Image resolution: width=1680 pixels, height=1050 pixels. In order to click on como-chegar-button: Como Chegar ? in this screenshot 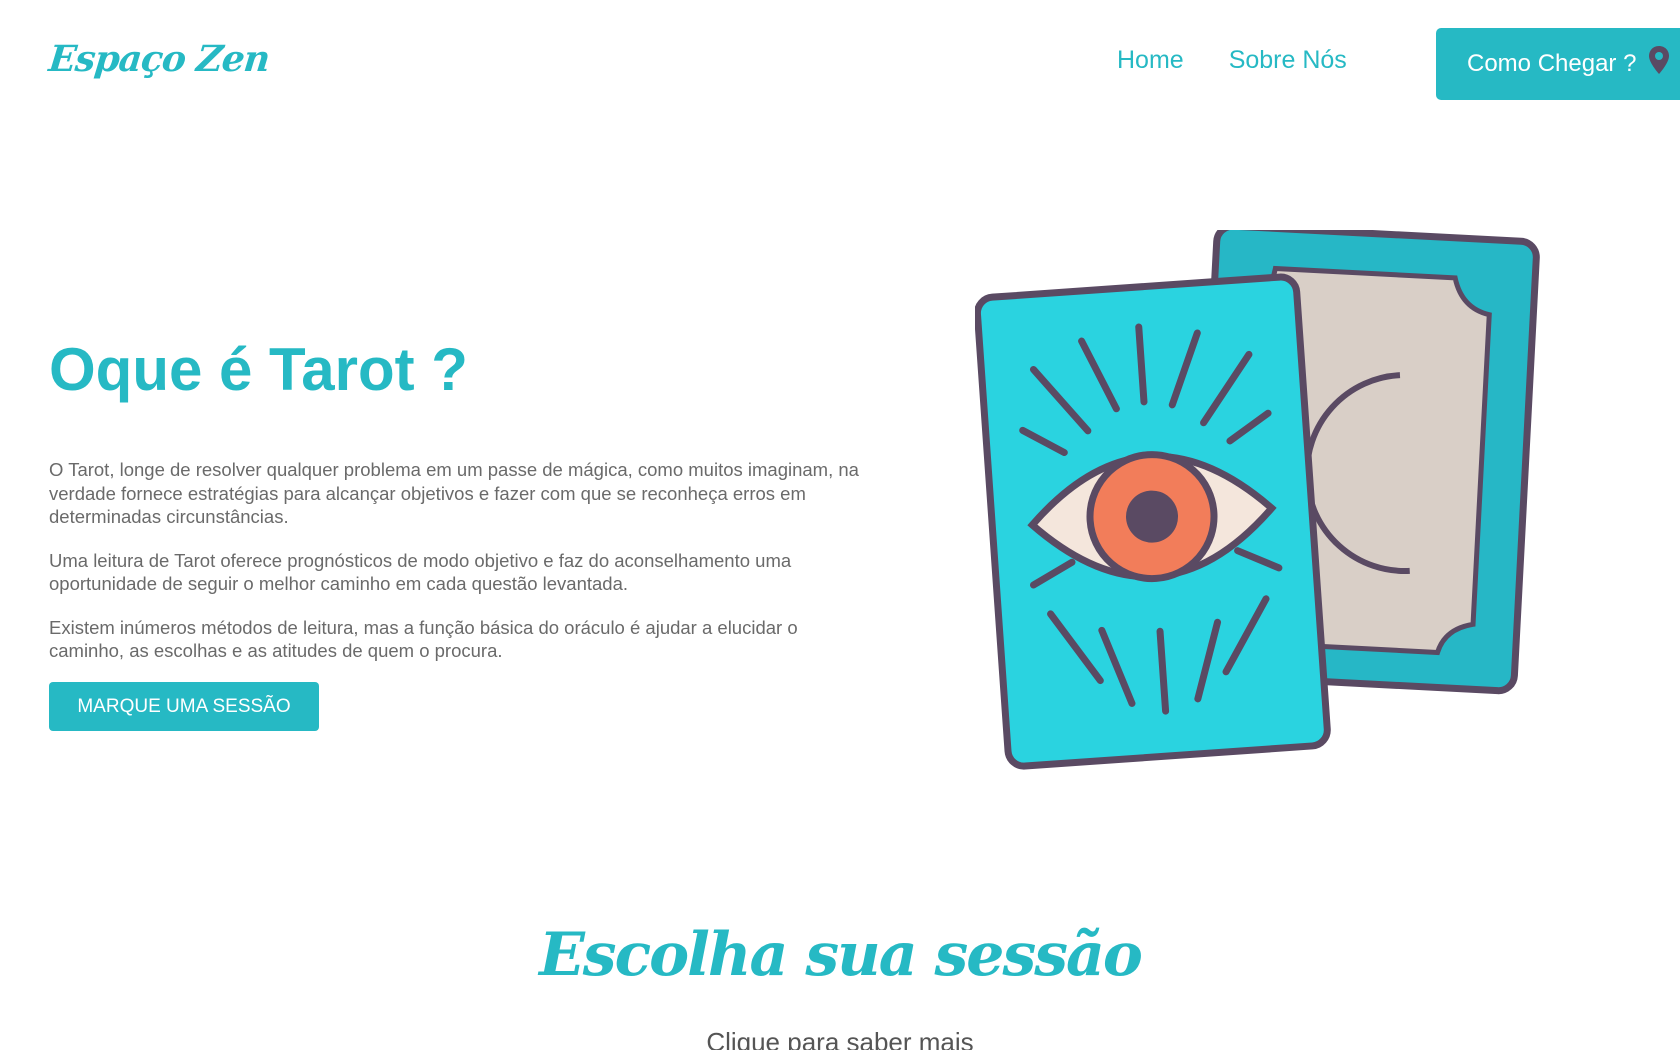, I will do `click(1558, 64)`.